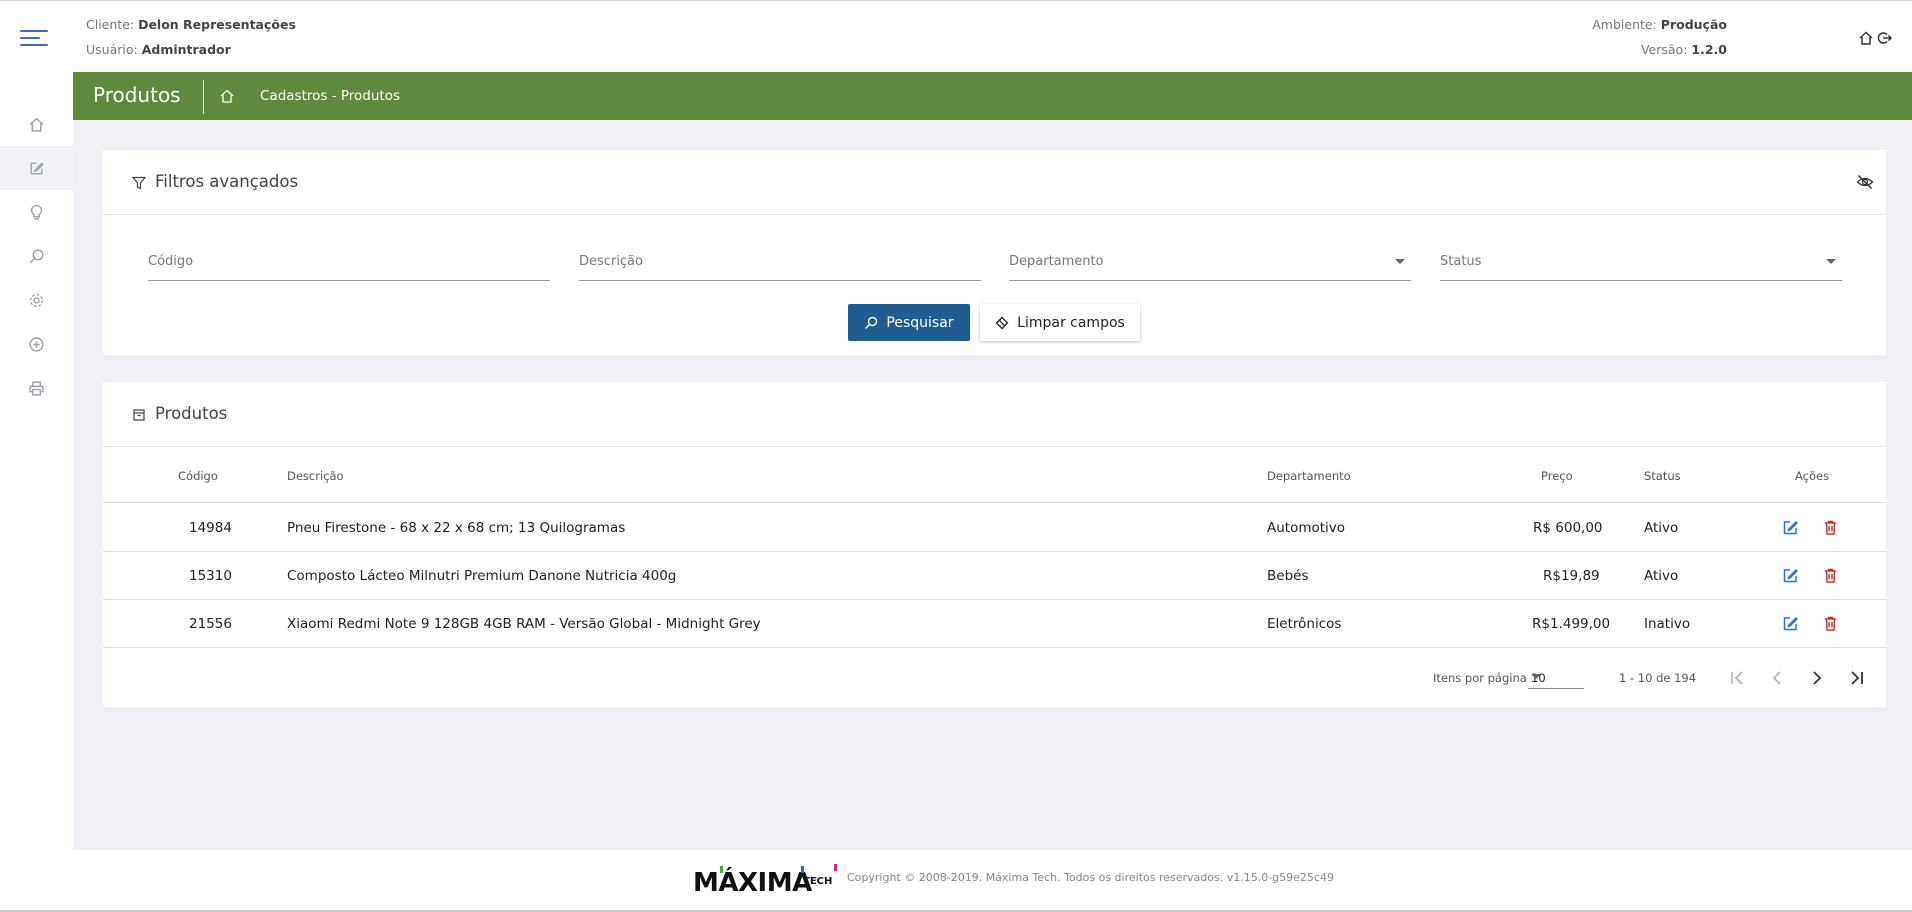 This screenshot has width=1912, height=912. Describe the element at coordinates (721, 869) in the screenshot. I see `logo-accent-green` at that location.